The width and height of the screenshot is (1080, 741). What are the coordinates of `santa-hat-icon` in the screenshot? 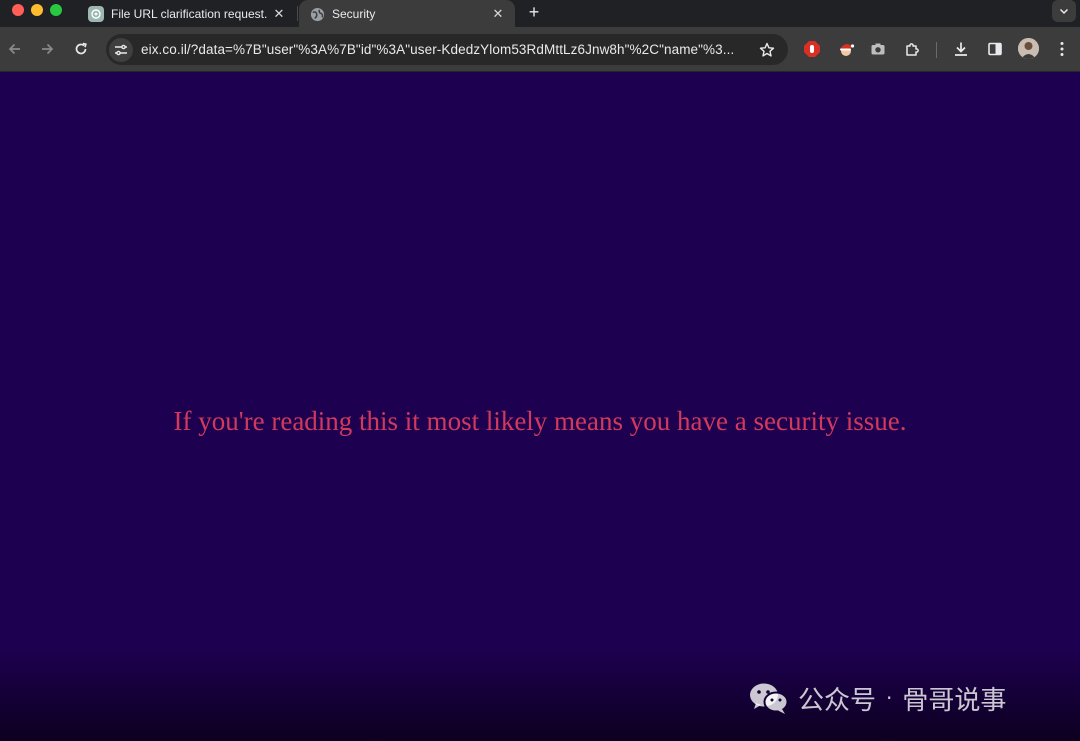 It's located at (847, 50).